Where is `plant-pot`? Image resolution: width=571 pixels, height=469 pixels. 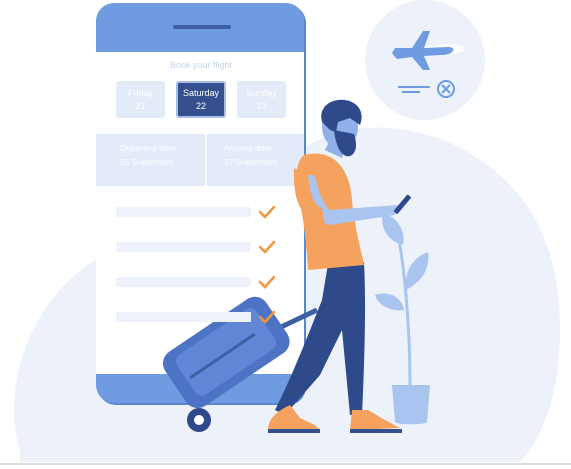
plant-pot is located at coordinates (411, 405).